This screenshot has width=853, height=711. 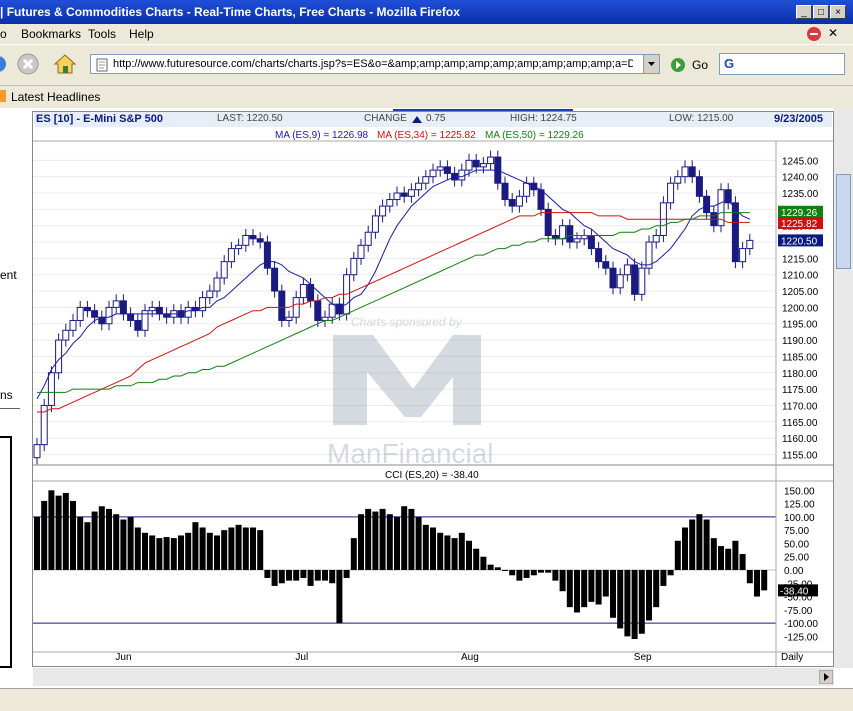 I want to click on watermark-brand: ManFinancial, so click(x=410, y=453).